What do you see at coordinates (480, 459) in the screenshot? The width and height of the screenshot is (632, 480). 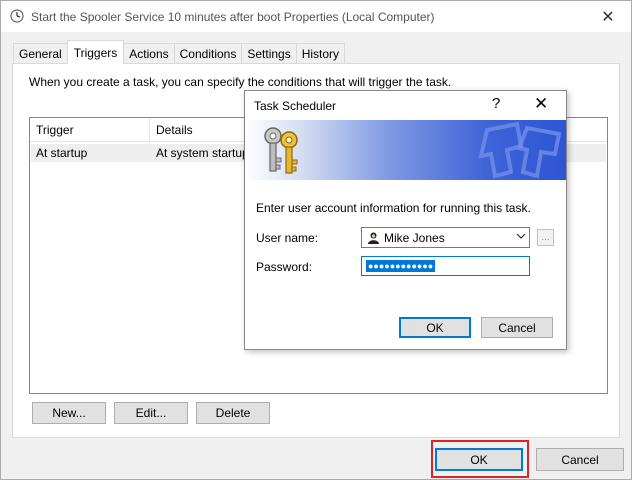 I see `ok-button-highlight` at bounding box center [480, 459].